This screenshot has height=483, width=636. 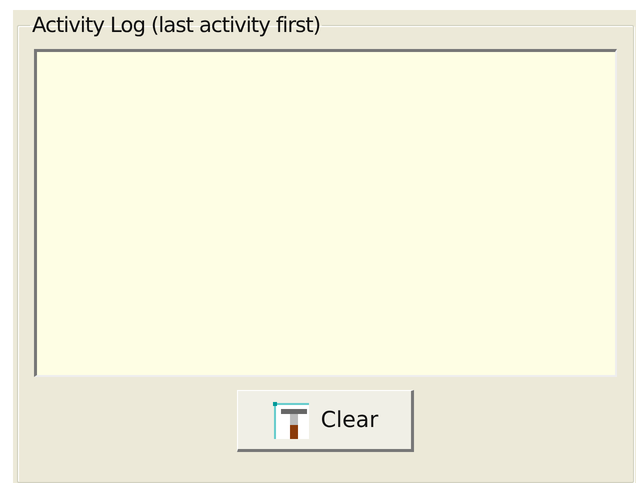 I want to click on clear-button: Clear, so click(x=325, y=421).